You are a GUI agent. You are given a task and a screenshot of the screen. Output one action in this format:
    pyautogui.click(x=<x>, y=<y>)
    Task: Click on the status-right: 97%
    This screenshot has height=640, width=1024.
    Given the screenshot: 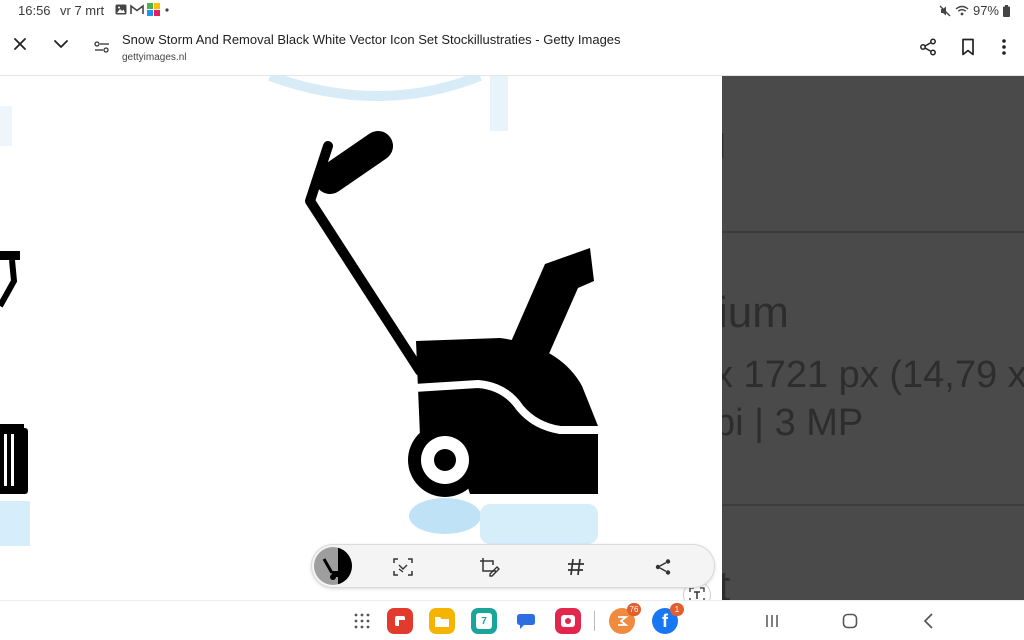 What is the action you would take?
    pyautogui.click(x=974, y=10)
    